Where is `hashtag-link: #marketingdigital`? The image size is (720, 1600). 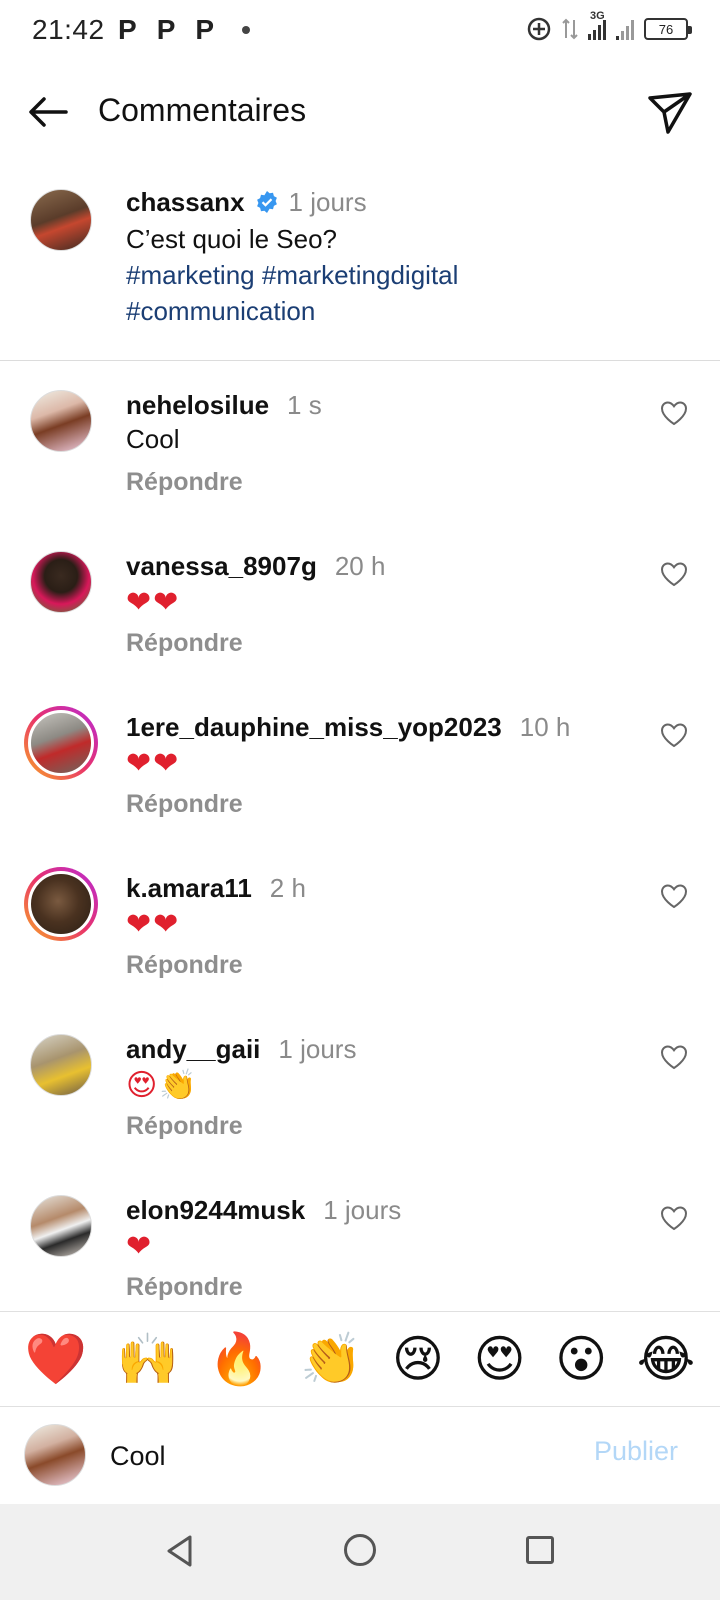 hashtag-link: #marketingdigital is located at coordinates (360, 275).